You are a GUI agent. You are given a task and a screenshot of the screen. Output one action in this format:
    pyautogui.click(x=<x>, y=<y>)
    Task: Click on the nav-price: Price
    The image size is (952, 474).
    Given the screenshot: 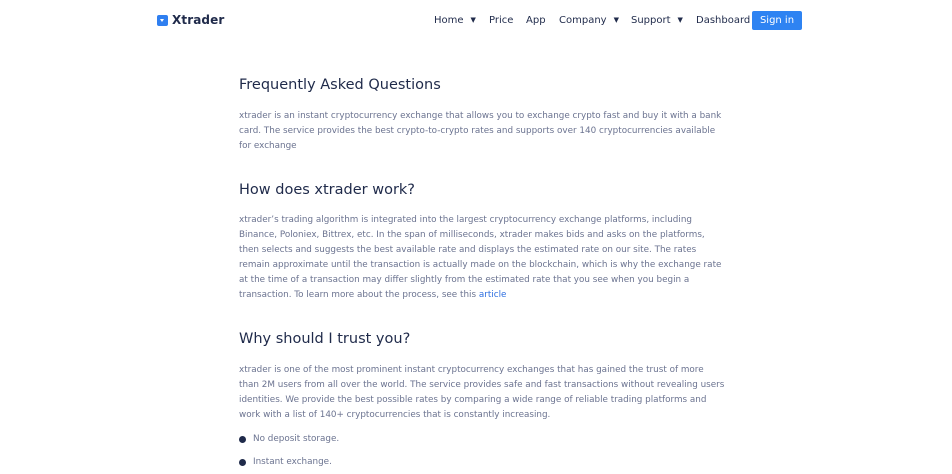 What is the action you would take?
    pyautogui.click(x=501, y=20)
    